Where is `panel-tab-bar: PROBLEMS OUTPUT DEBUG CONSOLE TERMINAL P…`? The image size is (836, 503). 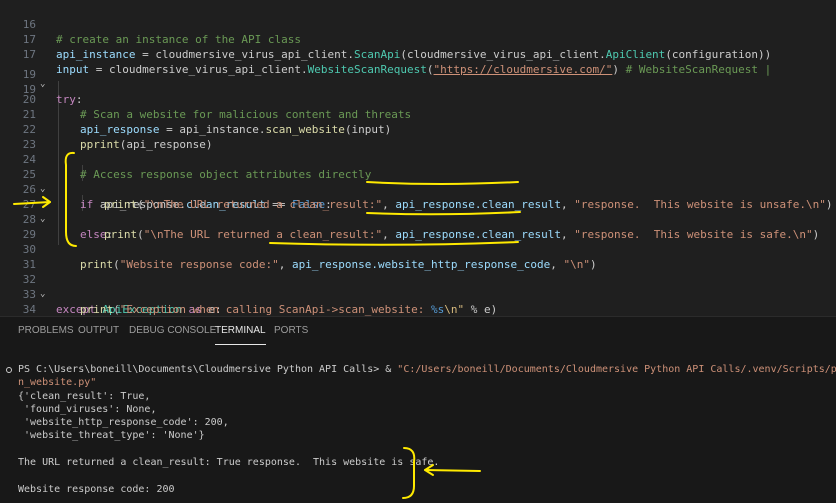
panel-tab-bar: PROBLEMS OUTPUT DEBUG CONSOLE TERMINAL P… is located at coordinates (418, 330).